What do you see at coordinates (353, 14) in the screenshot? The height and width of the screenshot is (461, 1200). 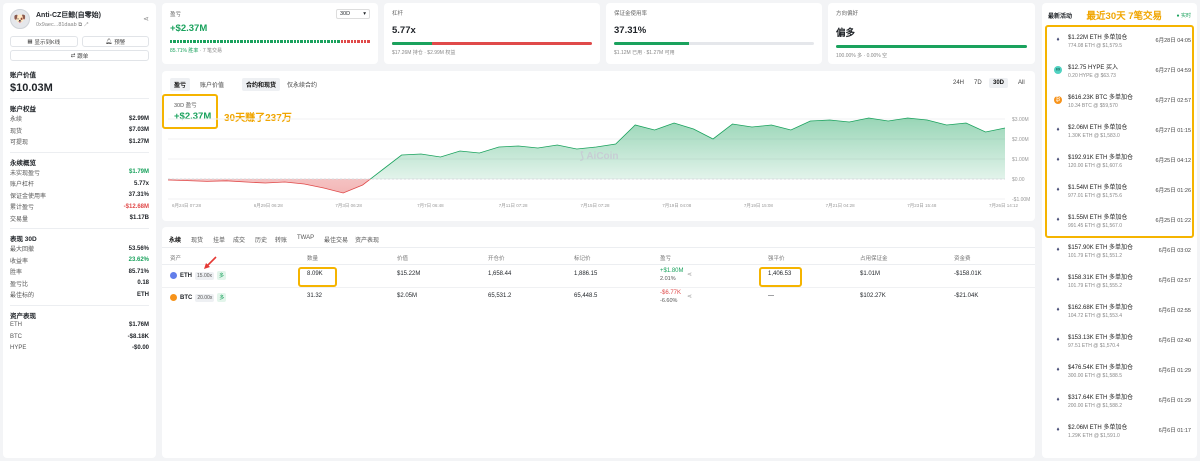 I see `period-select: 30D ▾` at bounding box center [353, 14].